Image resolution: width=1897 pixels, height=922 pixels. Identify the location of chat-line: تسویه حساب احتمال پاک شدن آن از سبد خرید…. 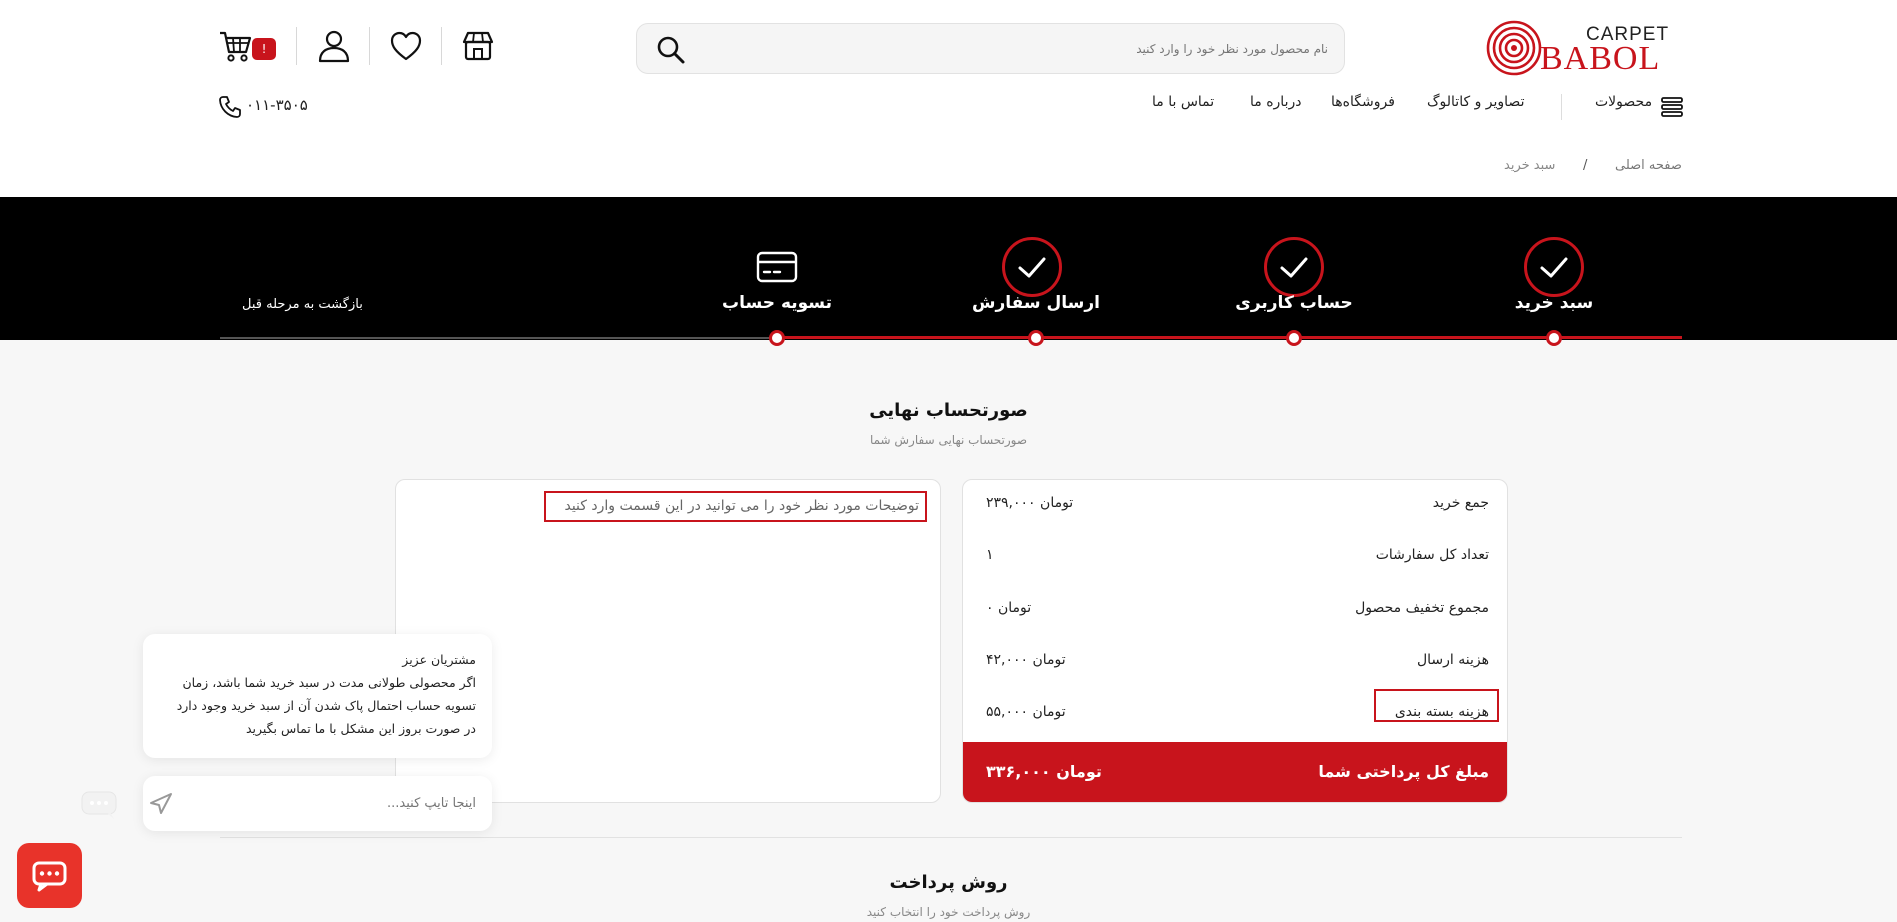
(326, 705).